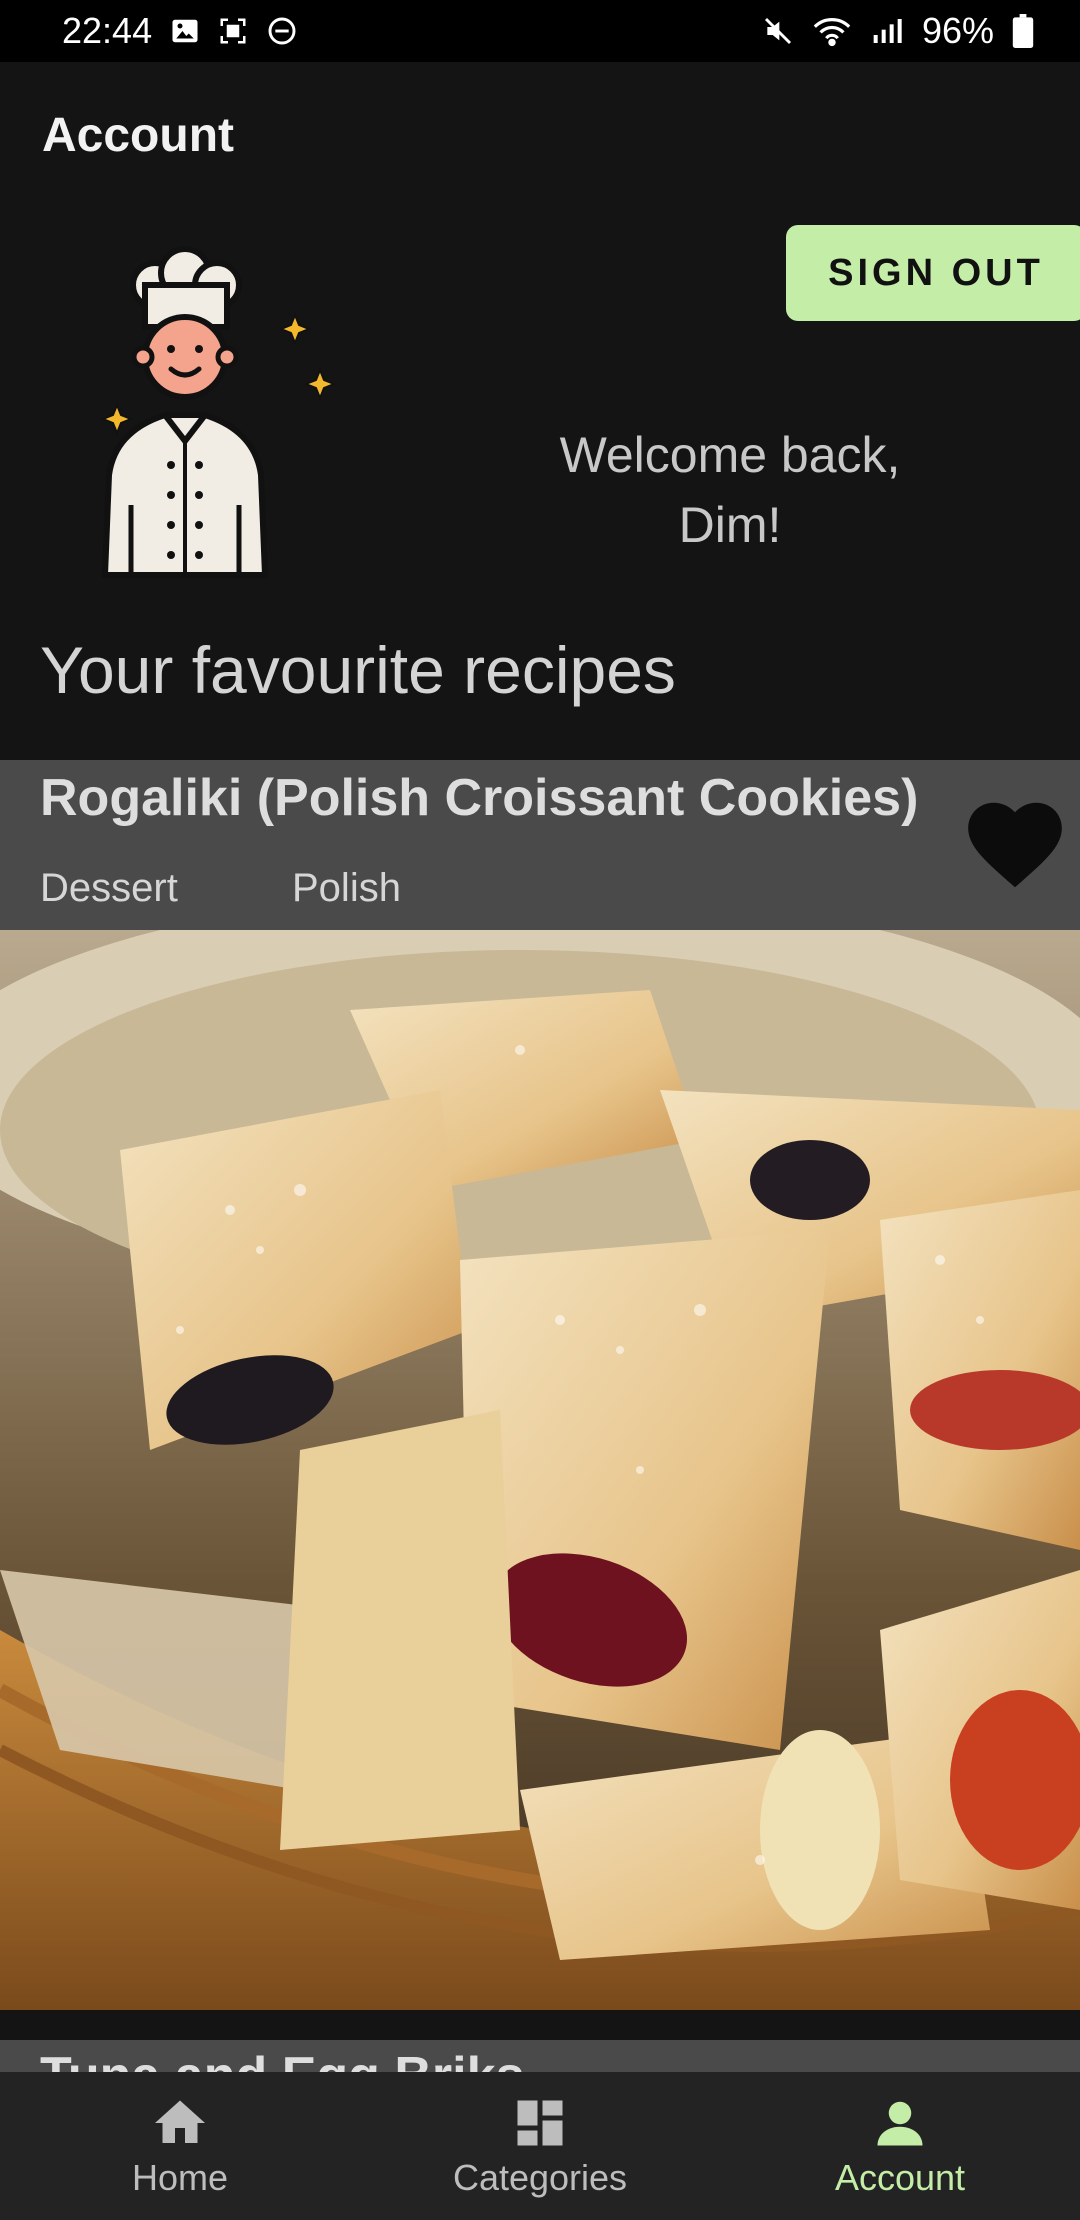  I want to click on nav-categories: Categories, so click(540, 2146).